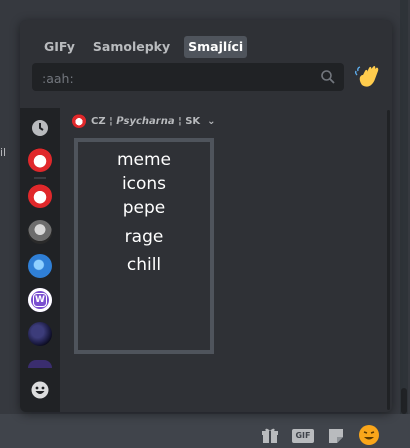  Describe the element at coordinates (177, 78) in the screenshot. I see `emoji-search-input` at that location.